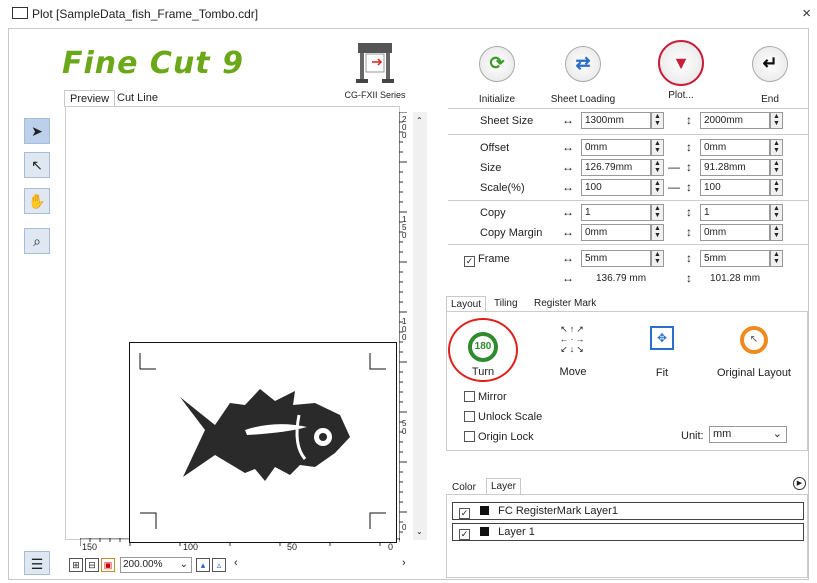  I want to click on copy-x-field: 1, so click(616, 212).